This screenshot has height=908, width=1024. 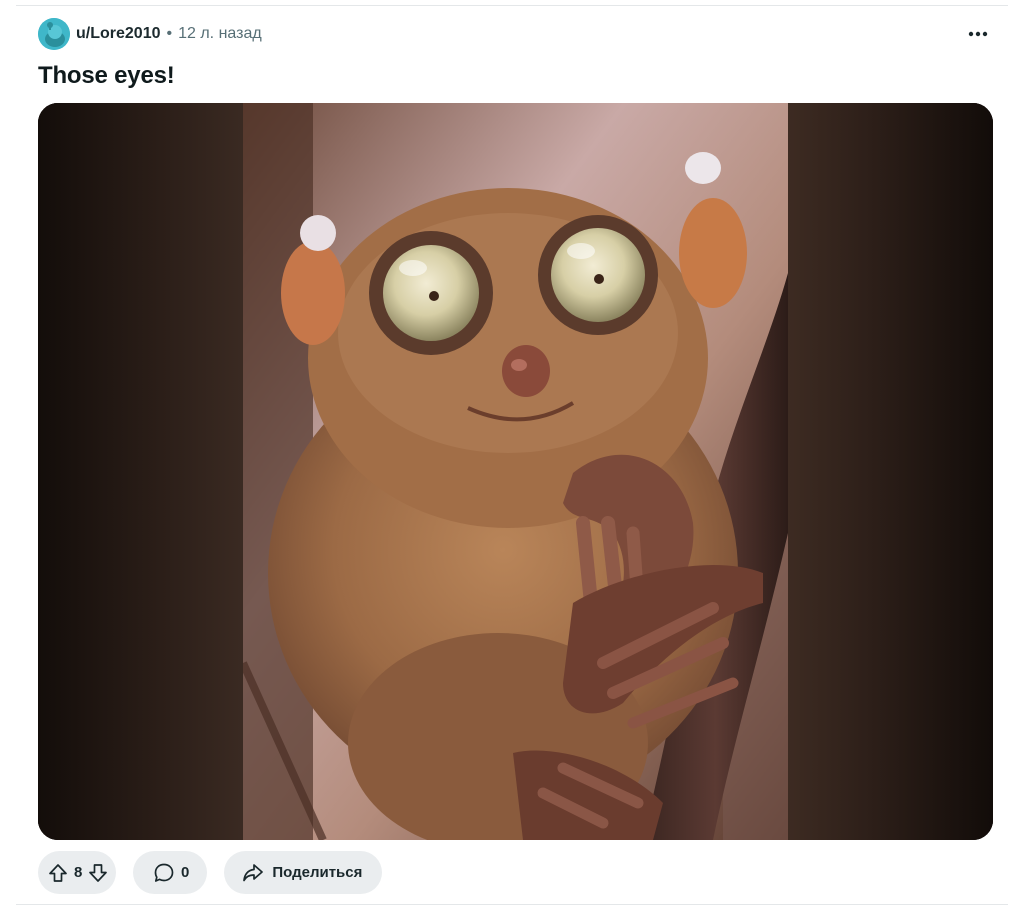 I want to click on comments-button: 0, so click(x=170, y=872).